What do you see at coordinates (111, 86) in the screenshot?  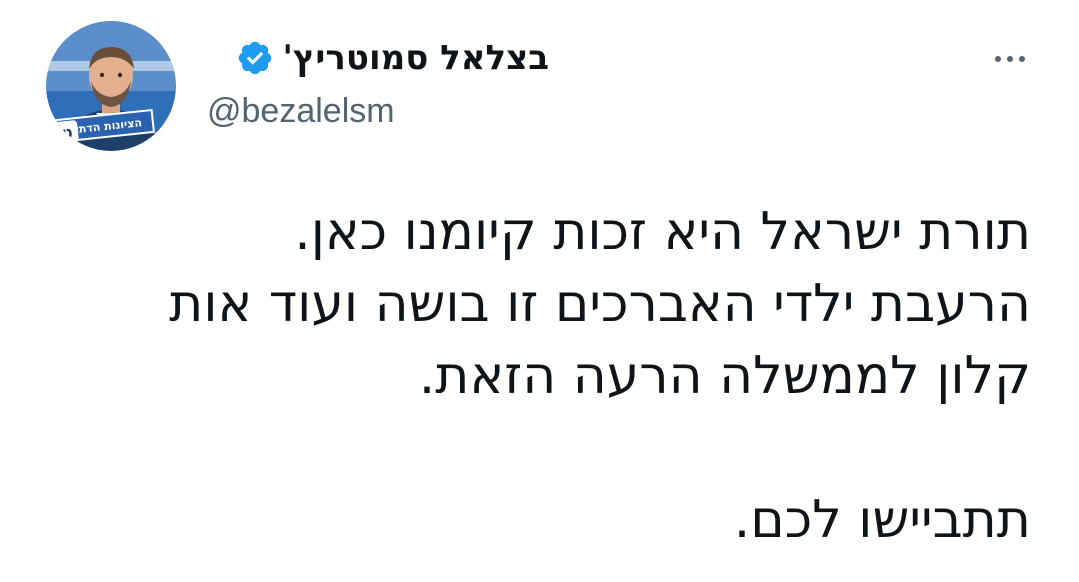 I see `avatar: הציונות הדתית ט` at bounding box center [111, 86].